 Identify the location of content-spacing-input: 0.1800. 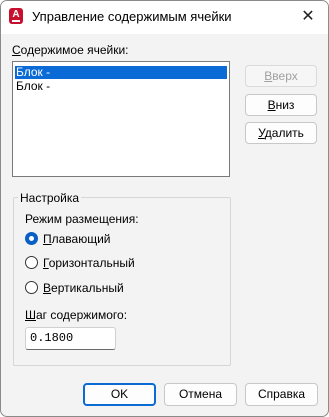
(70, 338).